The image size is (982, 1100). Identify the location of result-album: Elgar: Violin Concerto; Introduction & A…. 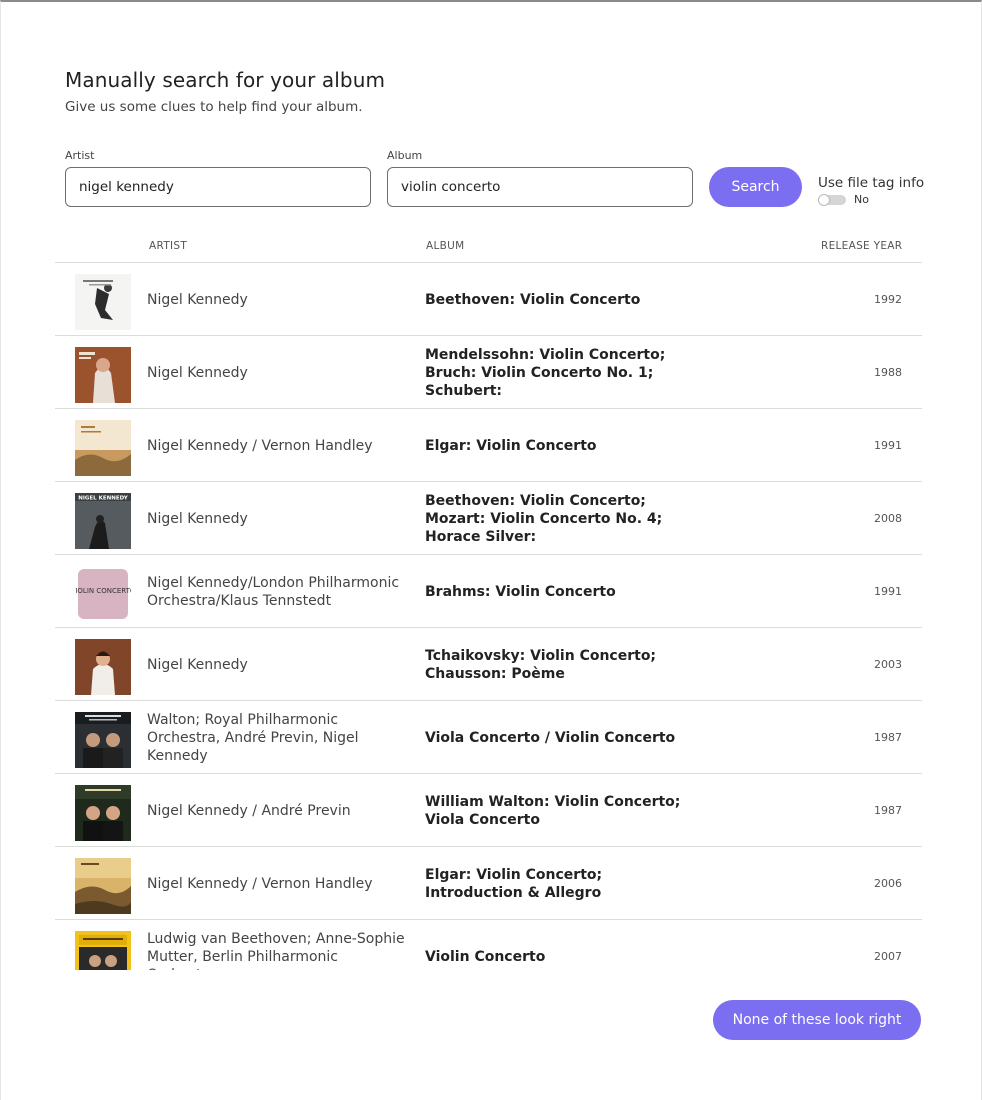
(514, 883).